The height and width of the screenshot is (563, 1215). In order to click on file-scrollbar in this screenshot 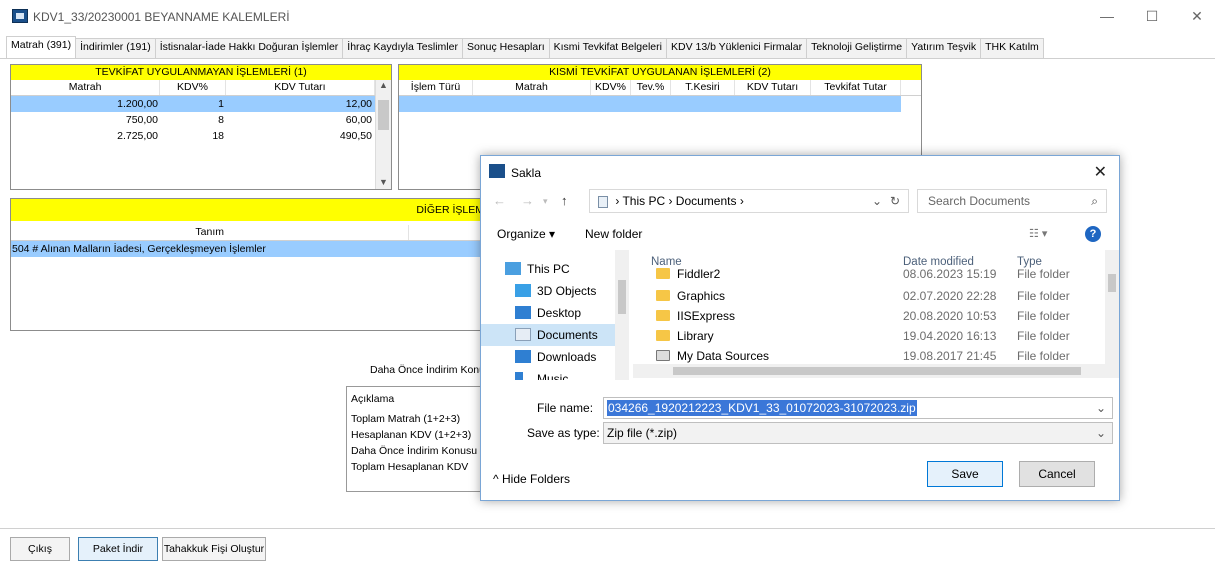, I will do `click(1112, 307)`.